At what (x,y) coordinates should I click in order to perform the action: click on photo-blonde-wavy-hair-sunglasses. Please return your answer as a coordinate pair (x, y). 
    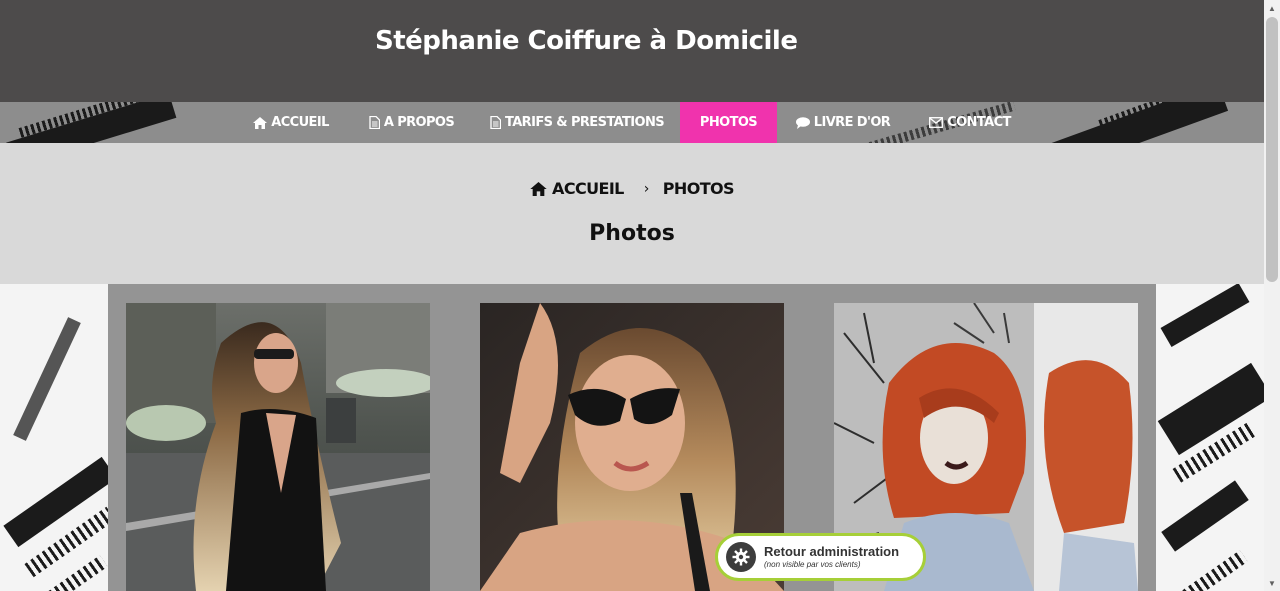
    Looking at the image, I should click on (278, 447).